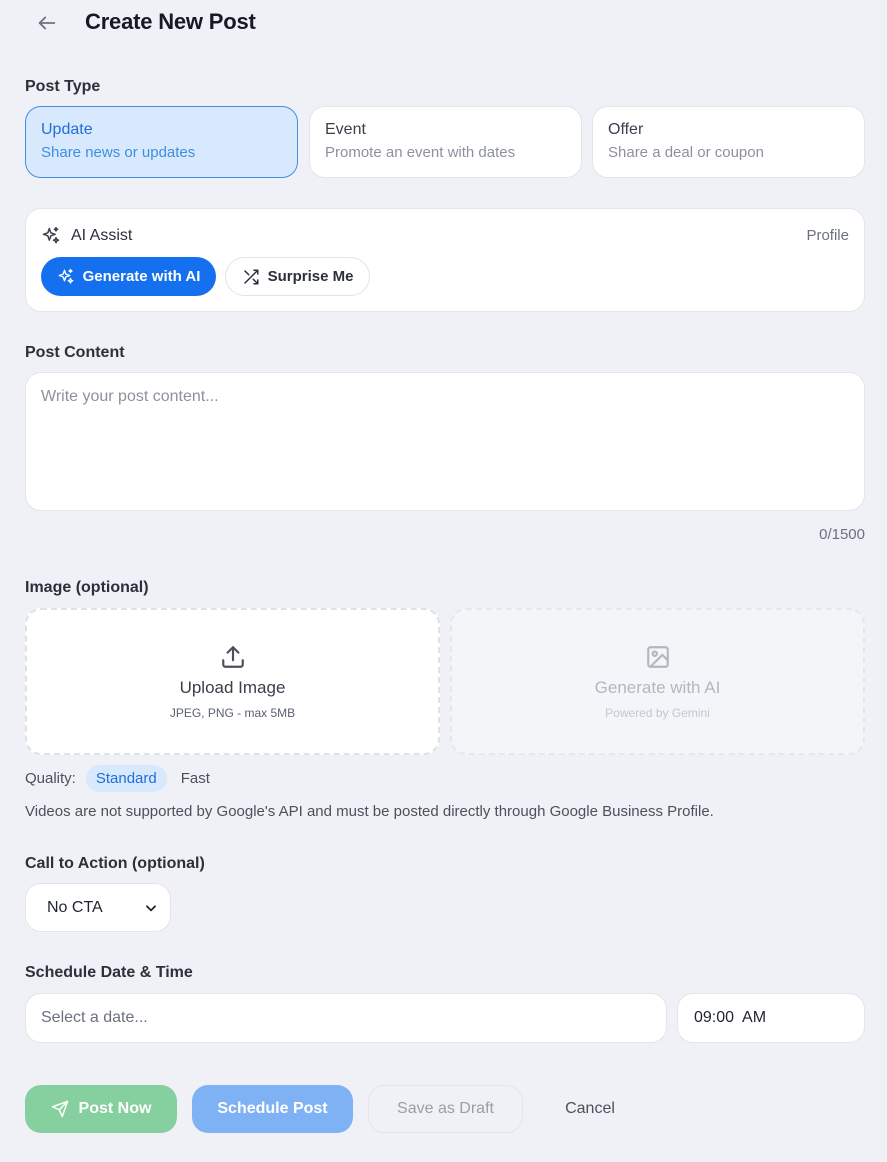 The height and width of the screenshot is (1162, 887). Describe the element at coordinates (141, 276) in the screenshot. I see `generate-with-ai-label: Generate with AI` at that location.